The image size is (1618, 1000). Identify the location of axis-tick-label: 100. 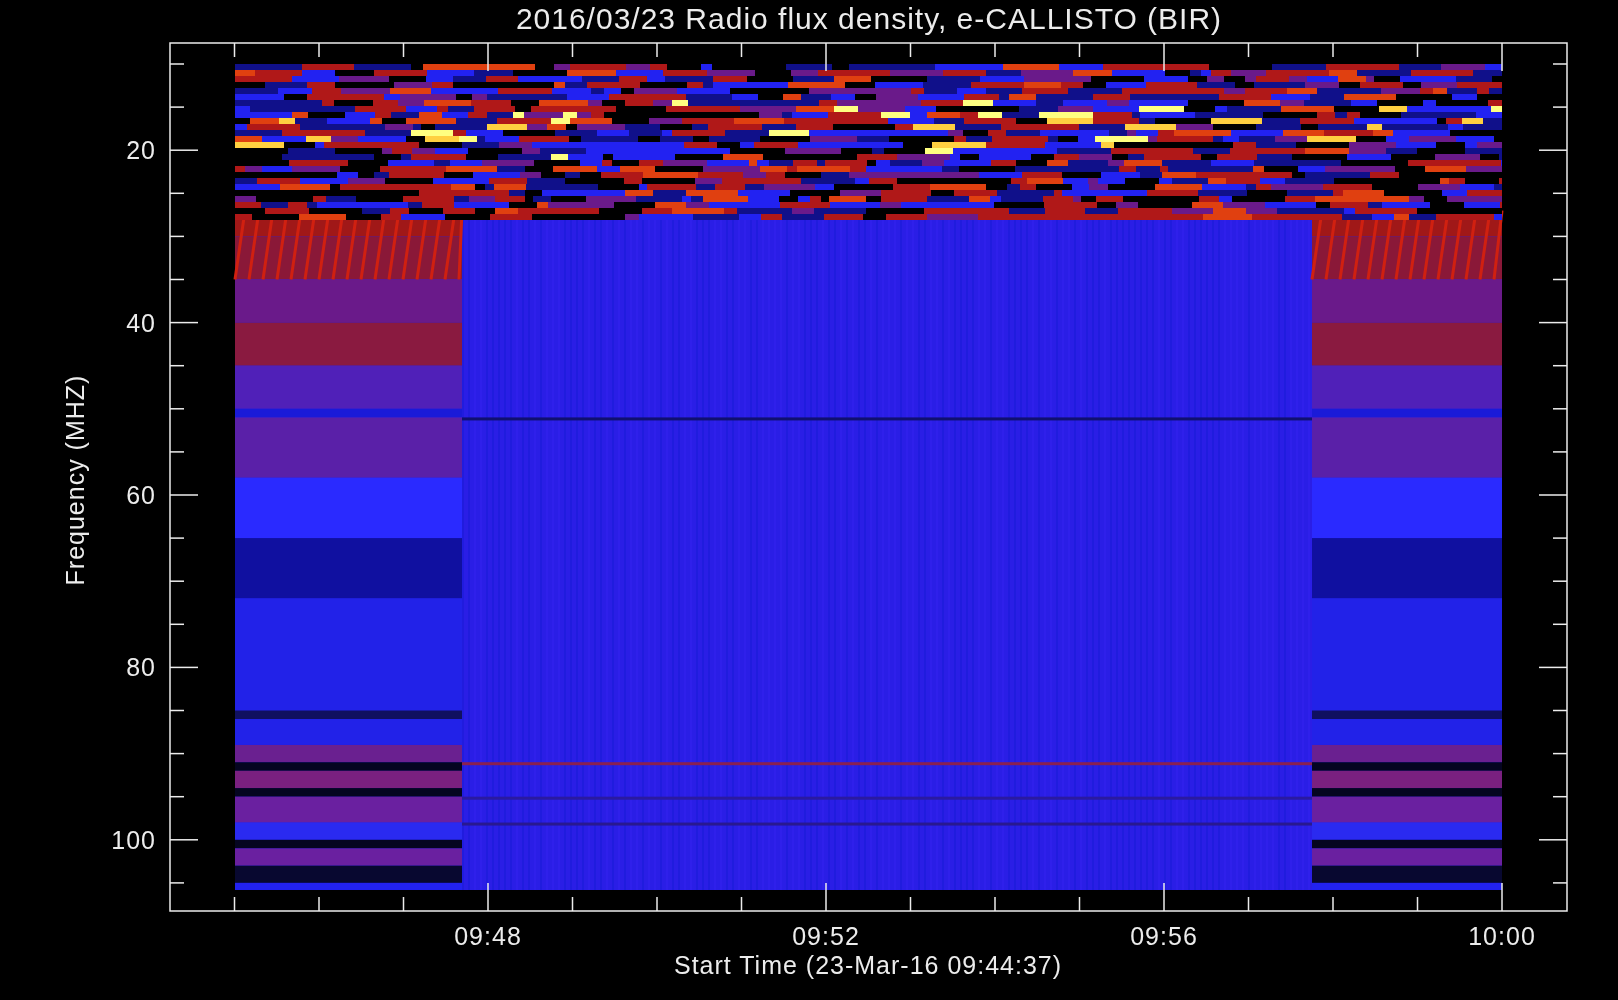
(133, 839).